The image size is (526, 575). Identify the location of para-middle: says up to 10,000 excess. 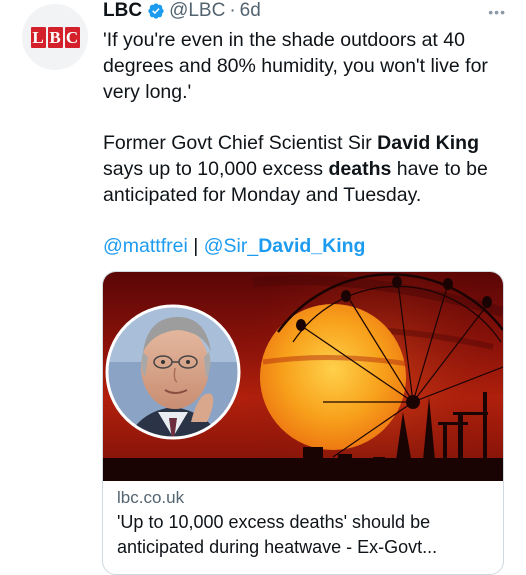
(216, 169).